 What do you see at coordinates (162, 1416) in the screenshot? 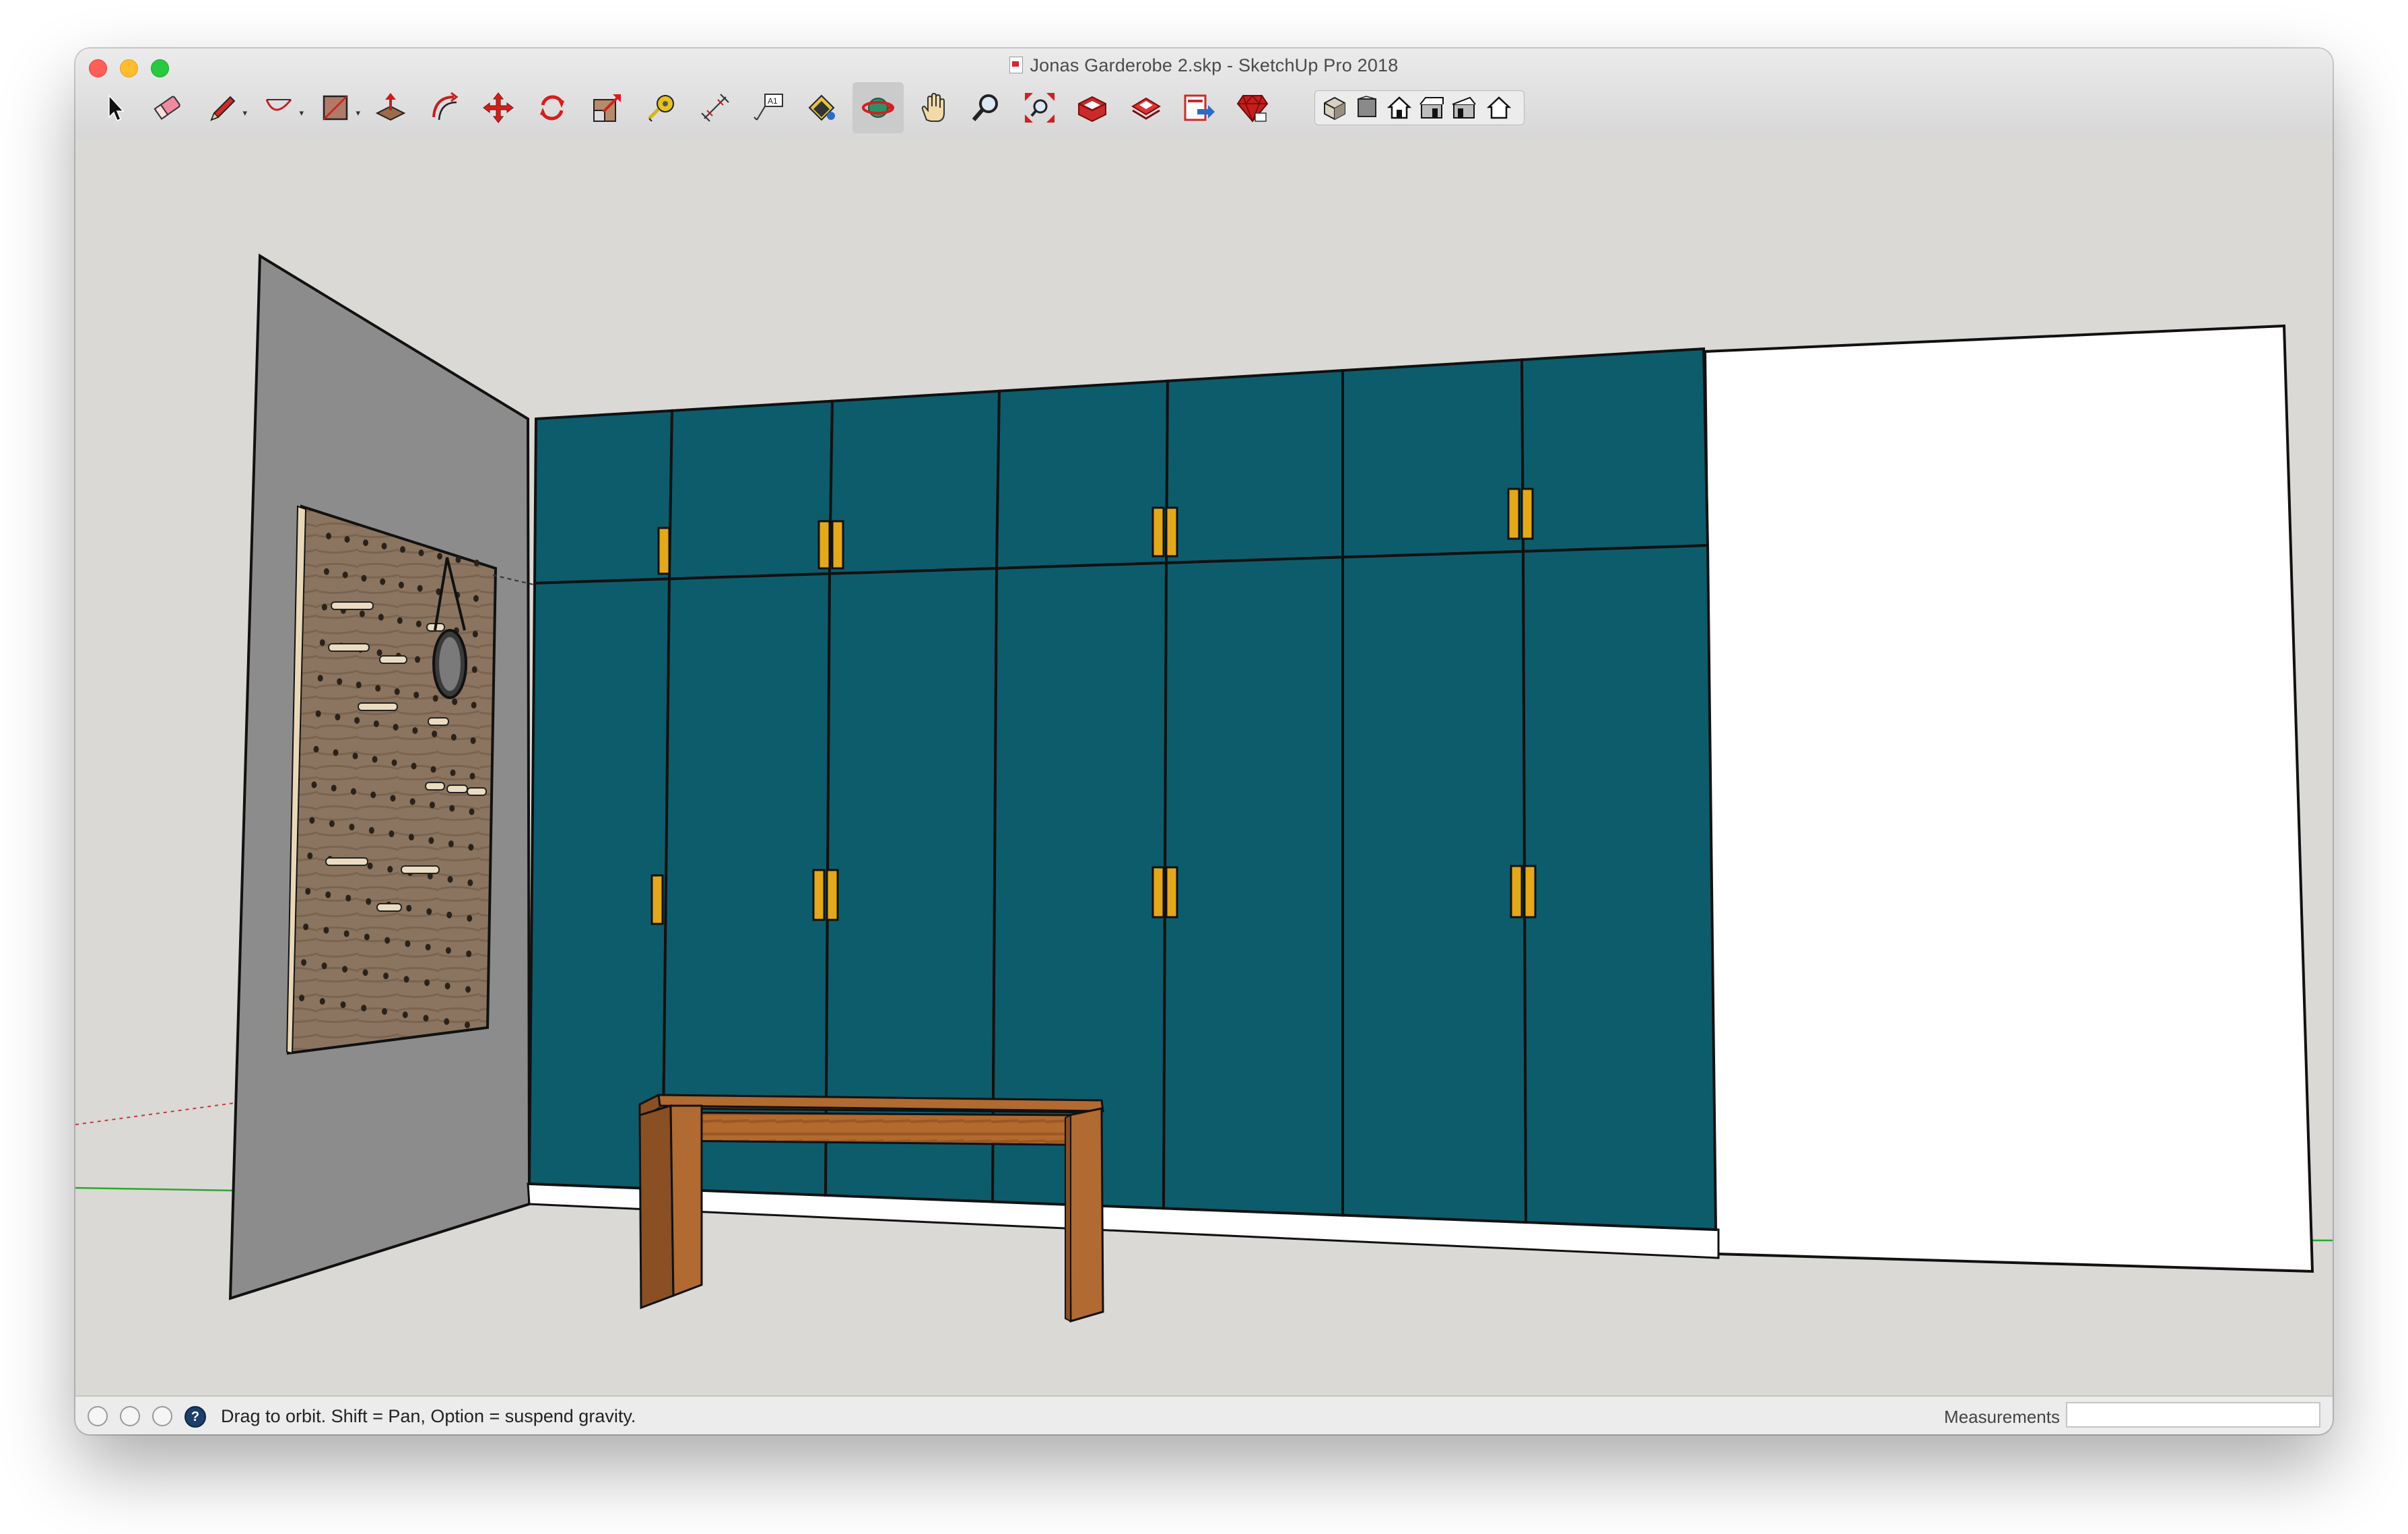
I see `user-account-icon` at bounding box center [162, 1416].